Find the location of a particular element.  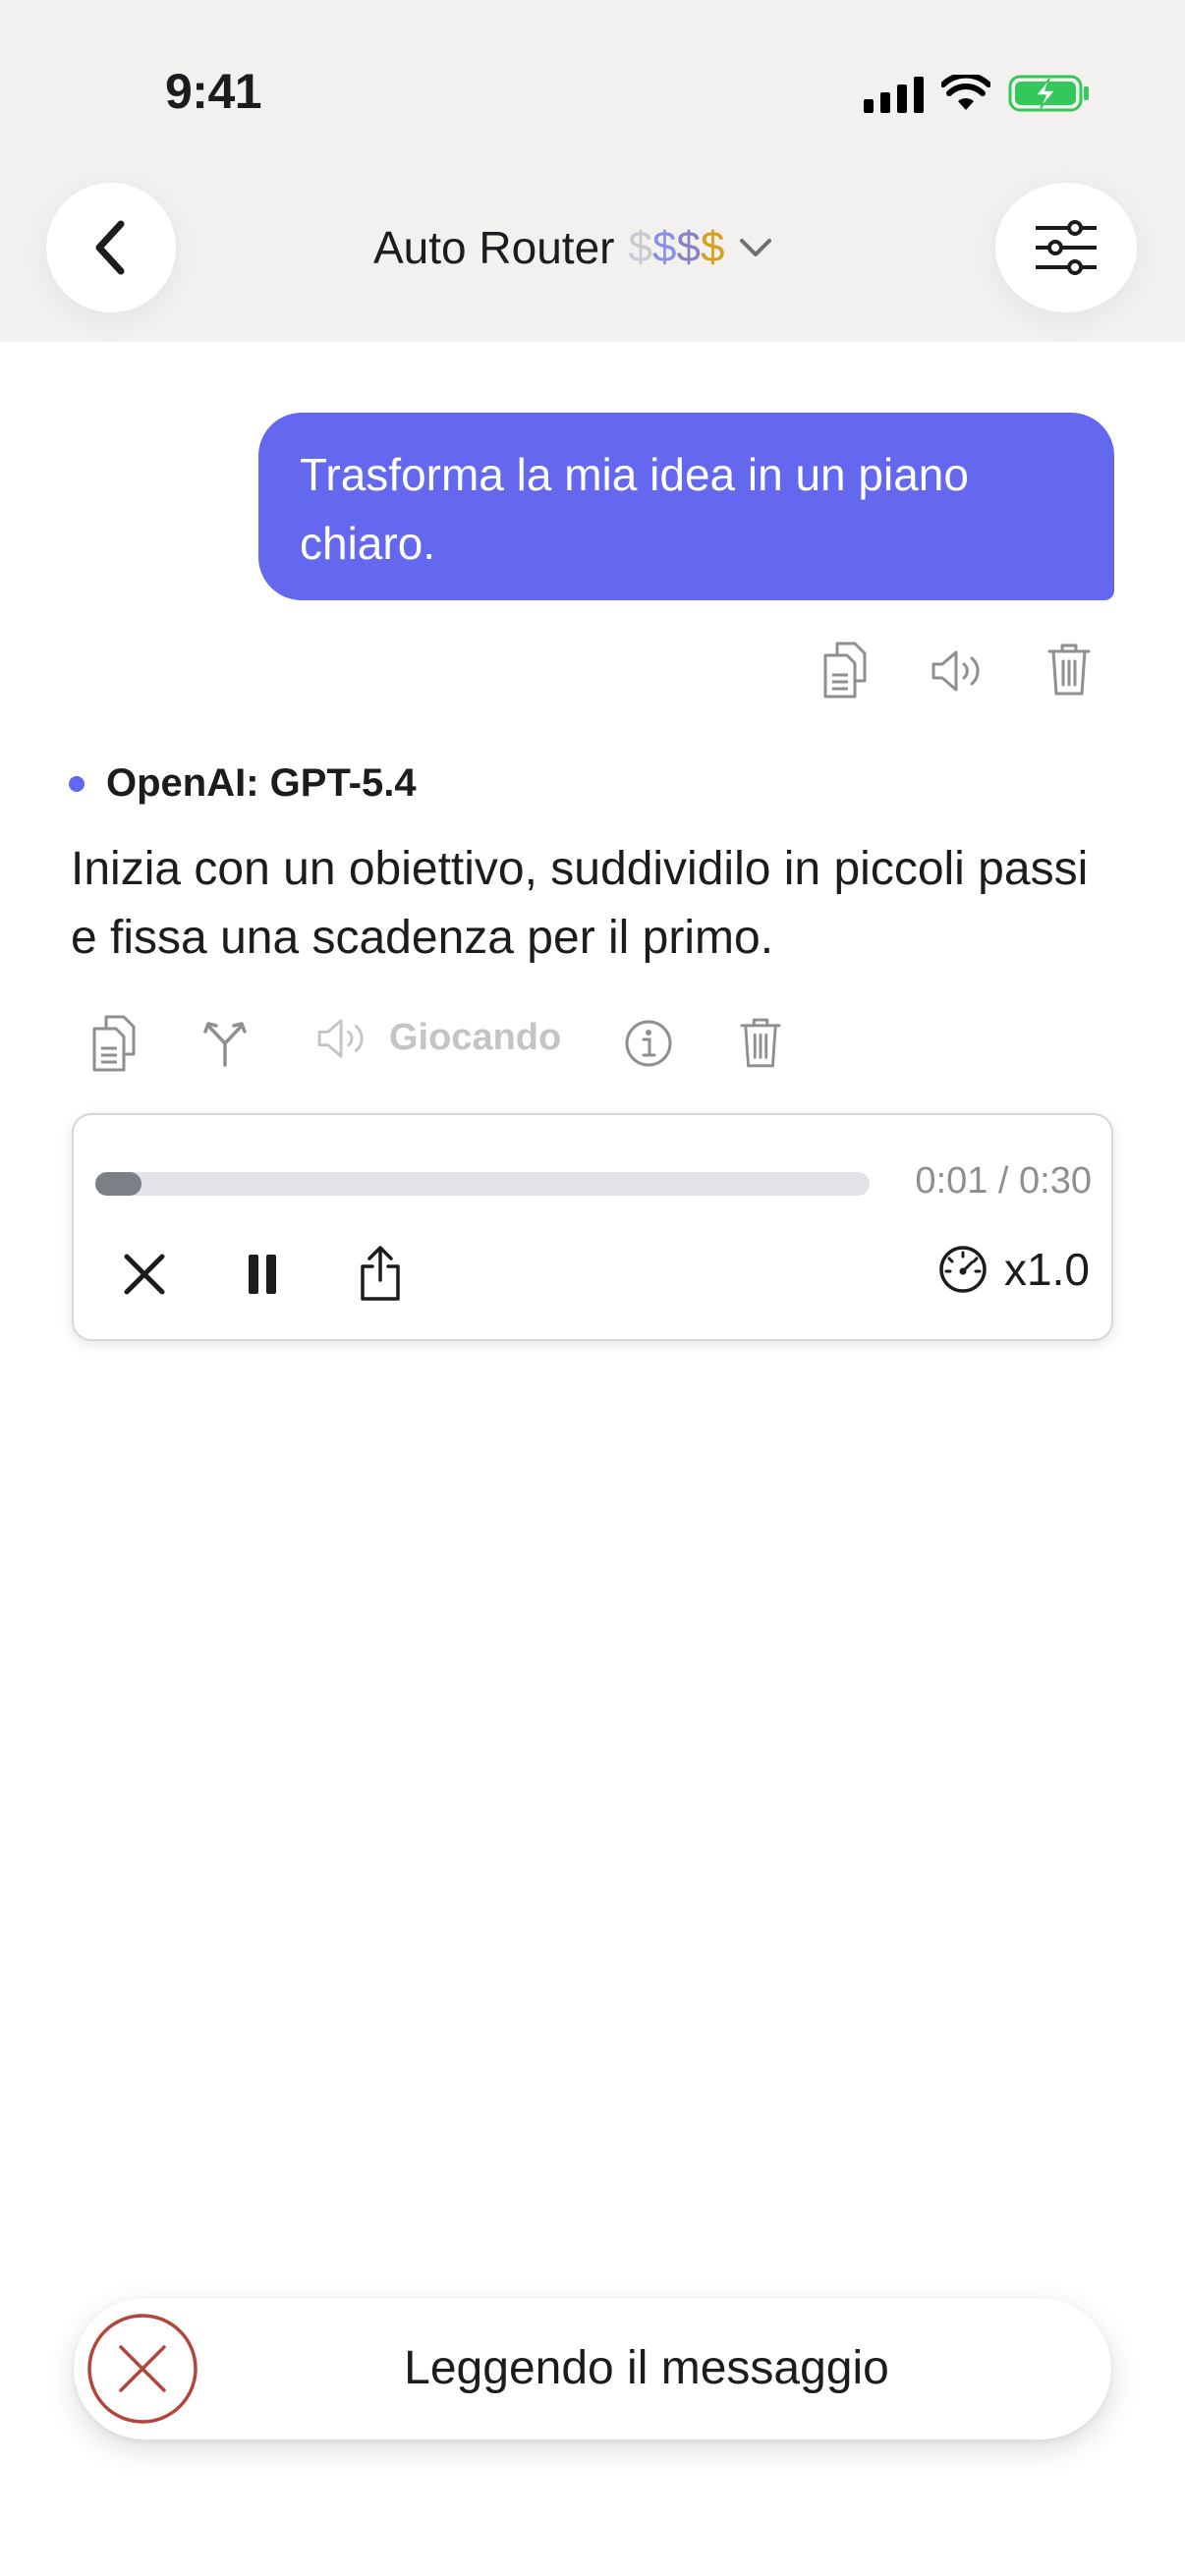

toast-text: Leggendo il messaggio is located at coordinates (647, 2368).